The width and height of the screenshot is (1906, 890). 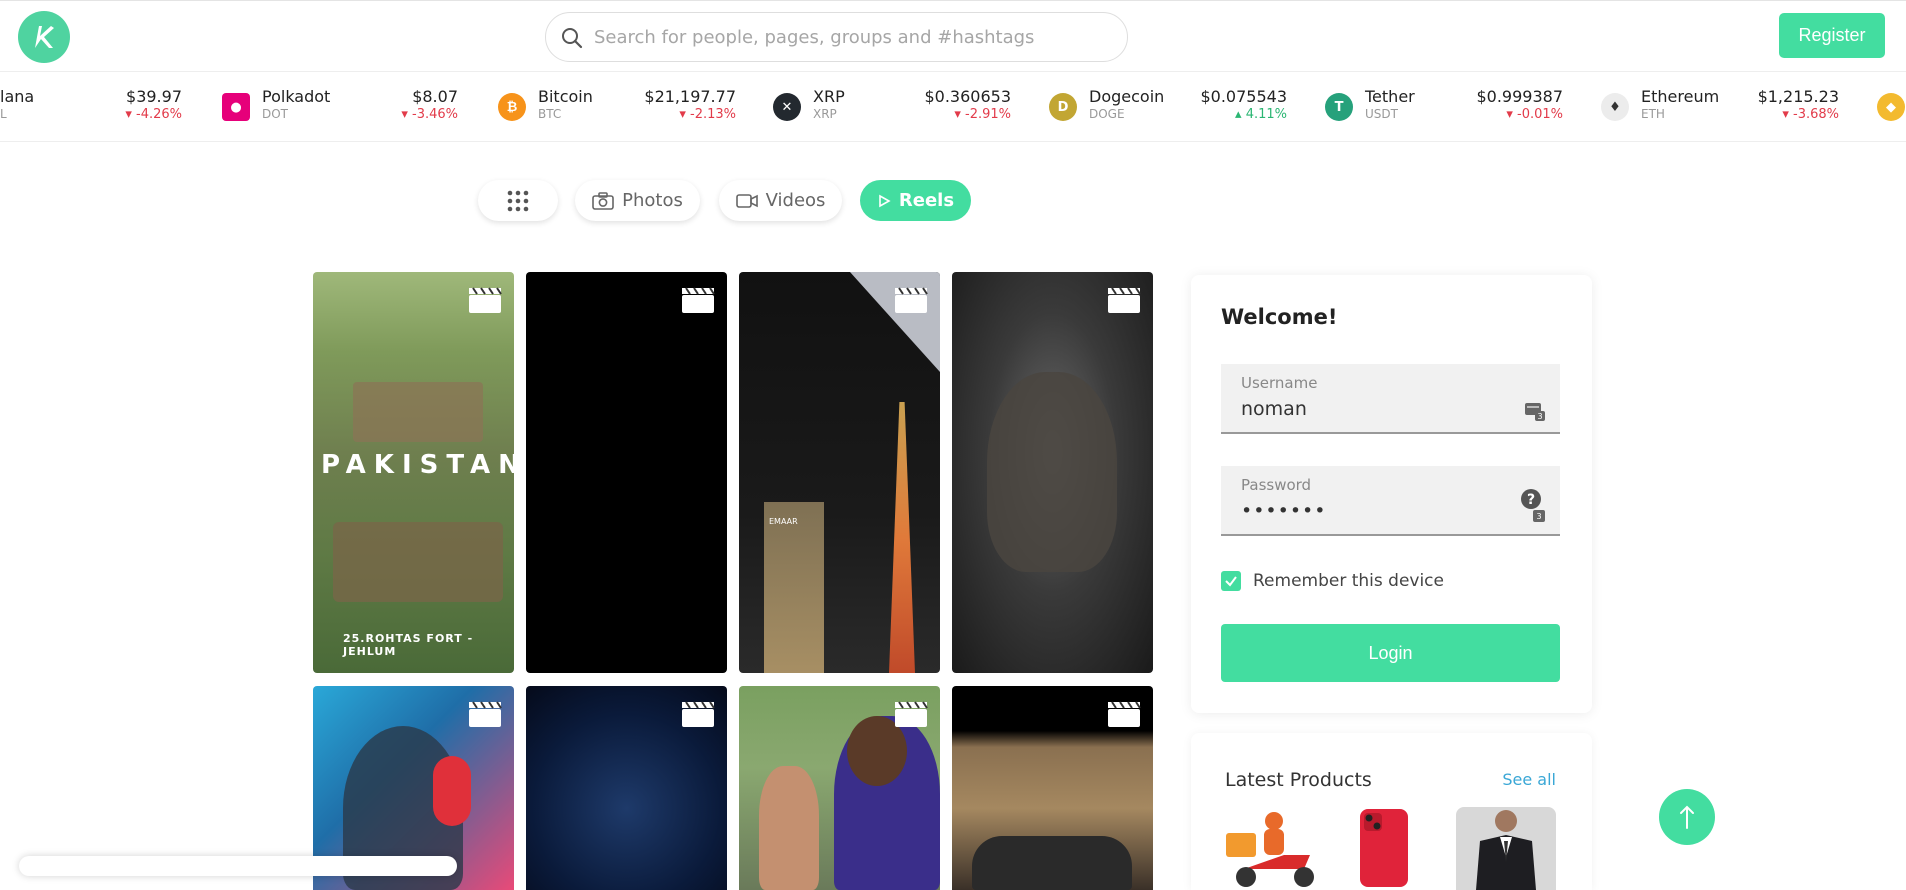 I want to click on coin-price: $39.97, so click(x=154, y=96).